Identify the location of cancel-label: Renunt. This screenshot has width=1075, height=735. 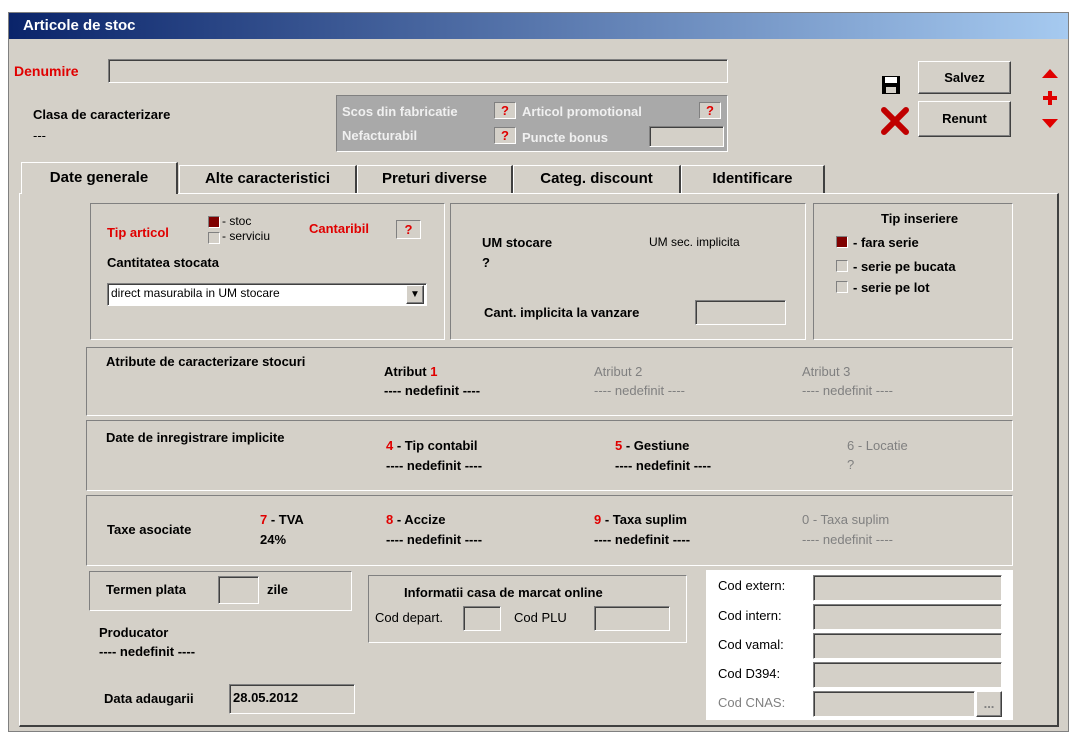
(964, 118).